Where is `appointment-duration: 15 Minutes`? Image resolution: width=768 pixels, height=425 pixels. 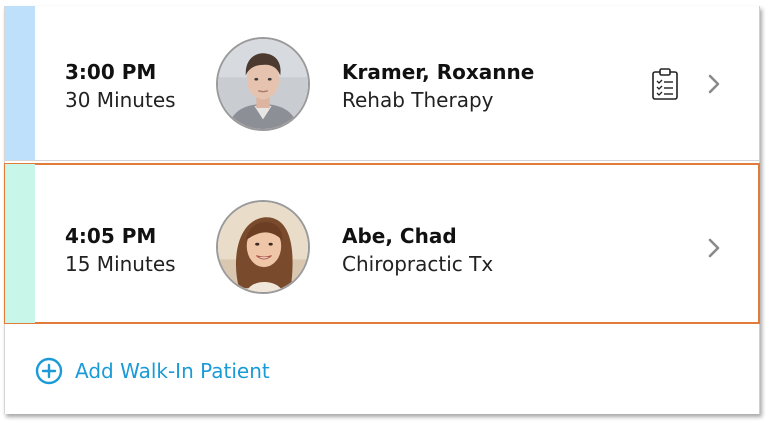 appointment-duration: 15 Minutes is located at coordinates (120, 264).